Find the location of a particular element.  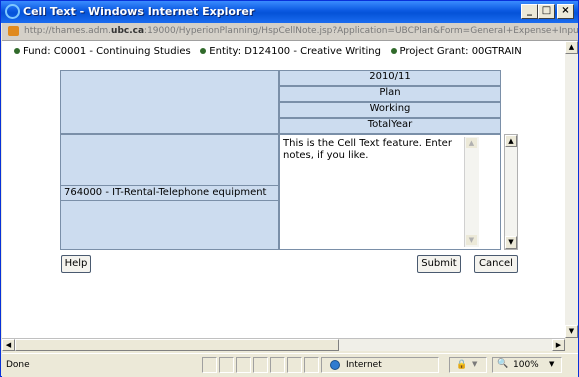

zone-pane: Internet is located at coordinates (380, 365).